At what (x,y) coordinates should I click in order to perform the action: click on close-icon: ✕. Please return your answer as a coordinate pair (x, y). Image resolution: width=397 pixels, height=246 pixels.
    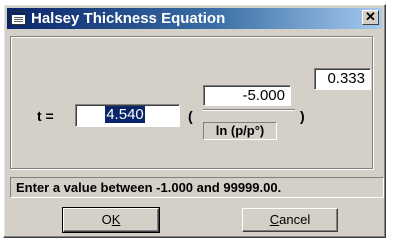
    Looking at the image, I should click on (370, 16).